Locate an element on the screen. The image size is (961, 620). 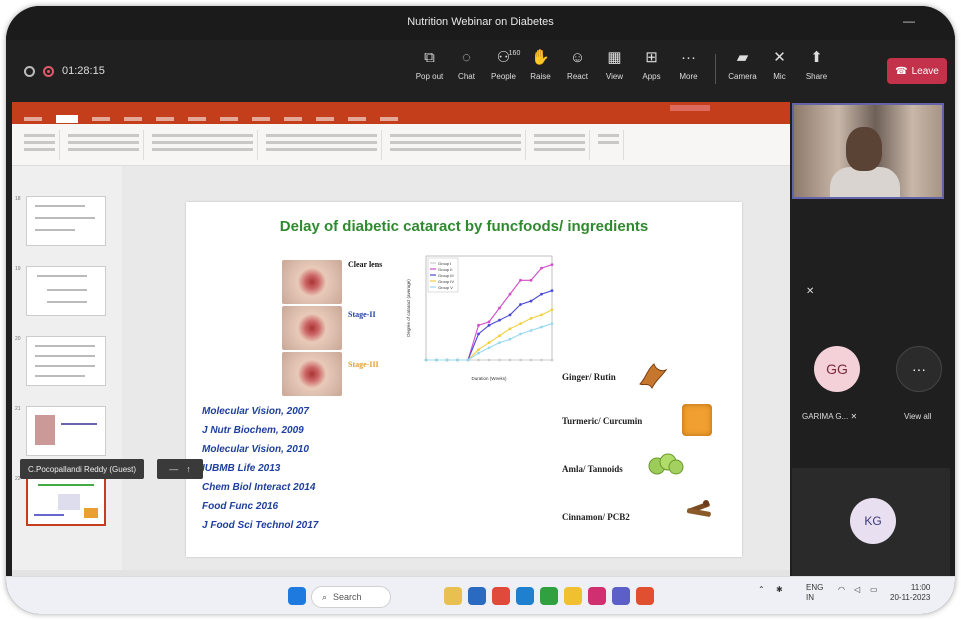
chevron-up-icon: ⌃ is located at coordinates (761, 589).